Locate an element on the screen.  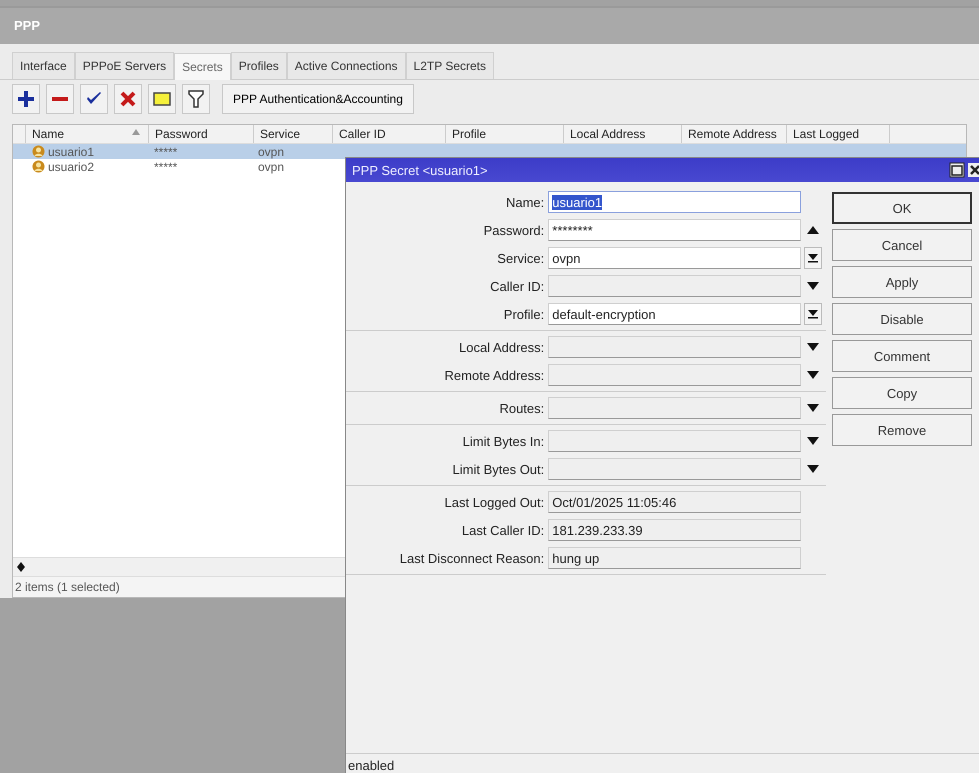
table-cell: usuario2 is located at coordinates (71, 167).